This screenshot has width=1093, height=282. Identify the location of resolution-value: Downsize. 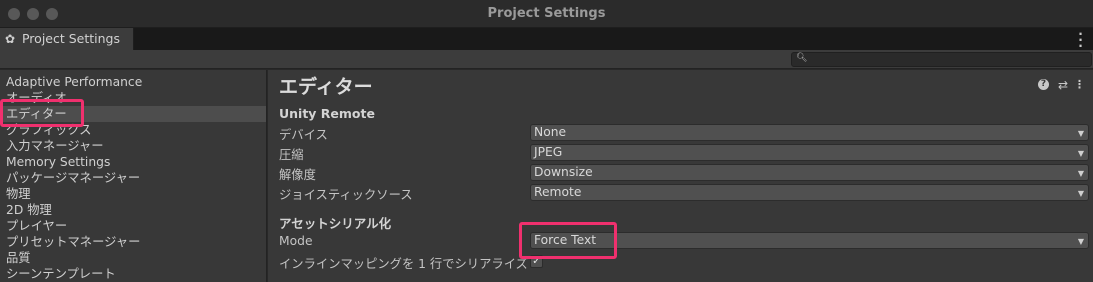
(563, 172).